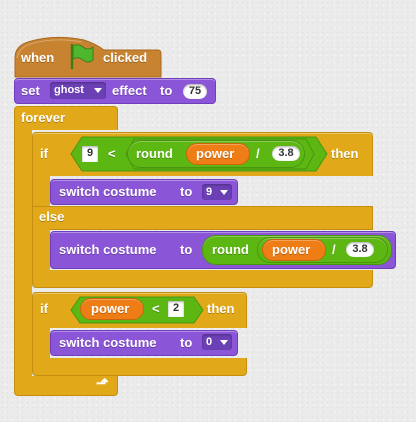 The width and height of the screenshot is (416, 422). Describe the element at coordinates (217, 342) in the screenshot. I see `costume-dropdown: 0` at that location.